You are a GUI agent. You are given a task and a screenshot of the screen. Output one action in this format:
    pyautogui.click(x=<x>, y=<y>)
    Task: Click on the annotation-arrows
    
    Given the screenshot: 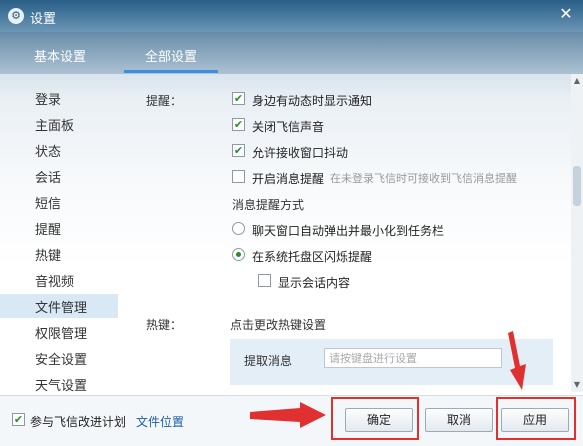 What is the action you would take?
    pyautogui.click(x=388, y=379)
    